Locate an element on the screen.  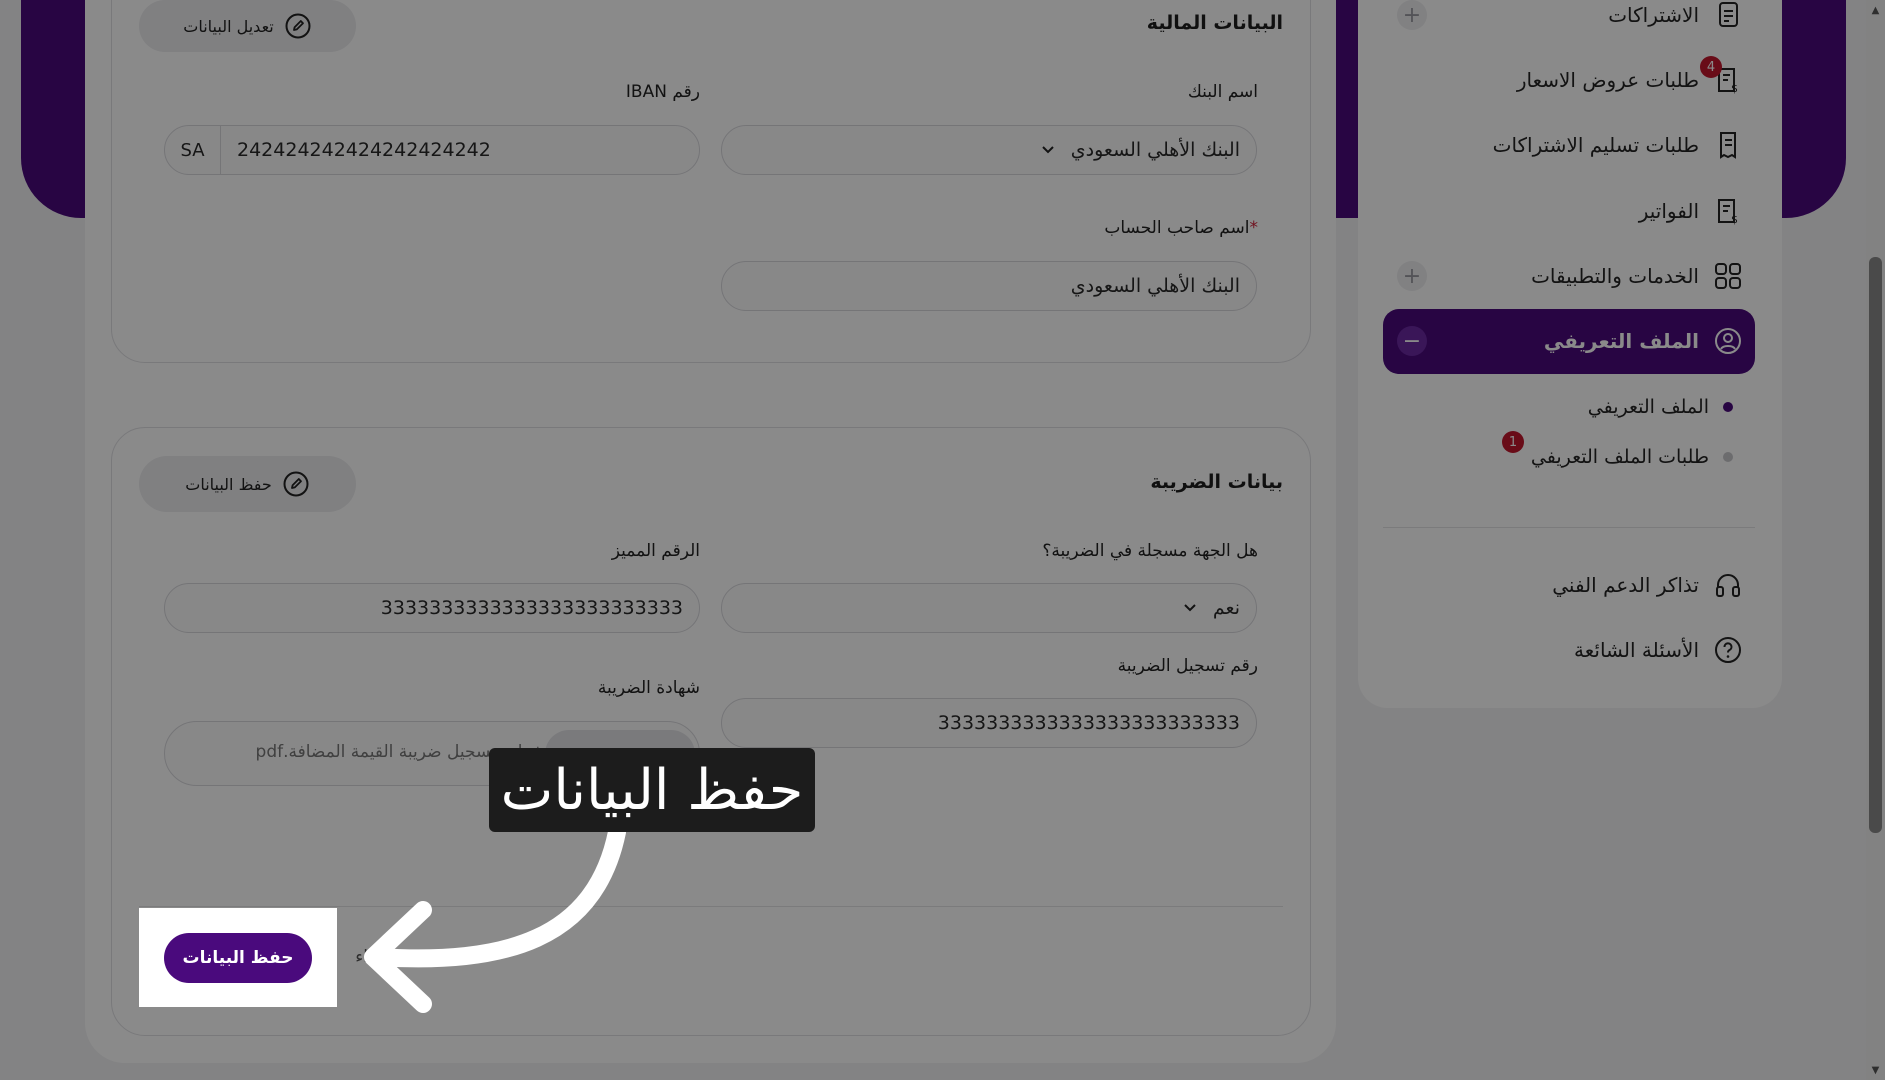
save-data-button: حفظ البيانات is located at coordinates (238, 958).